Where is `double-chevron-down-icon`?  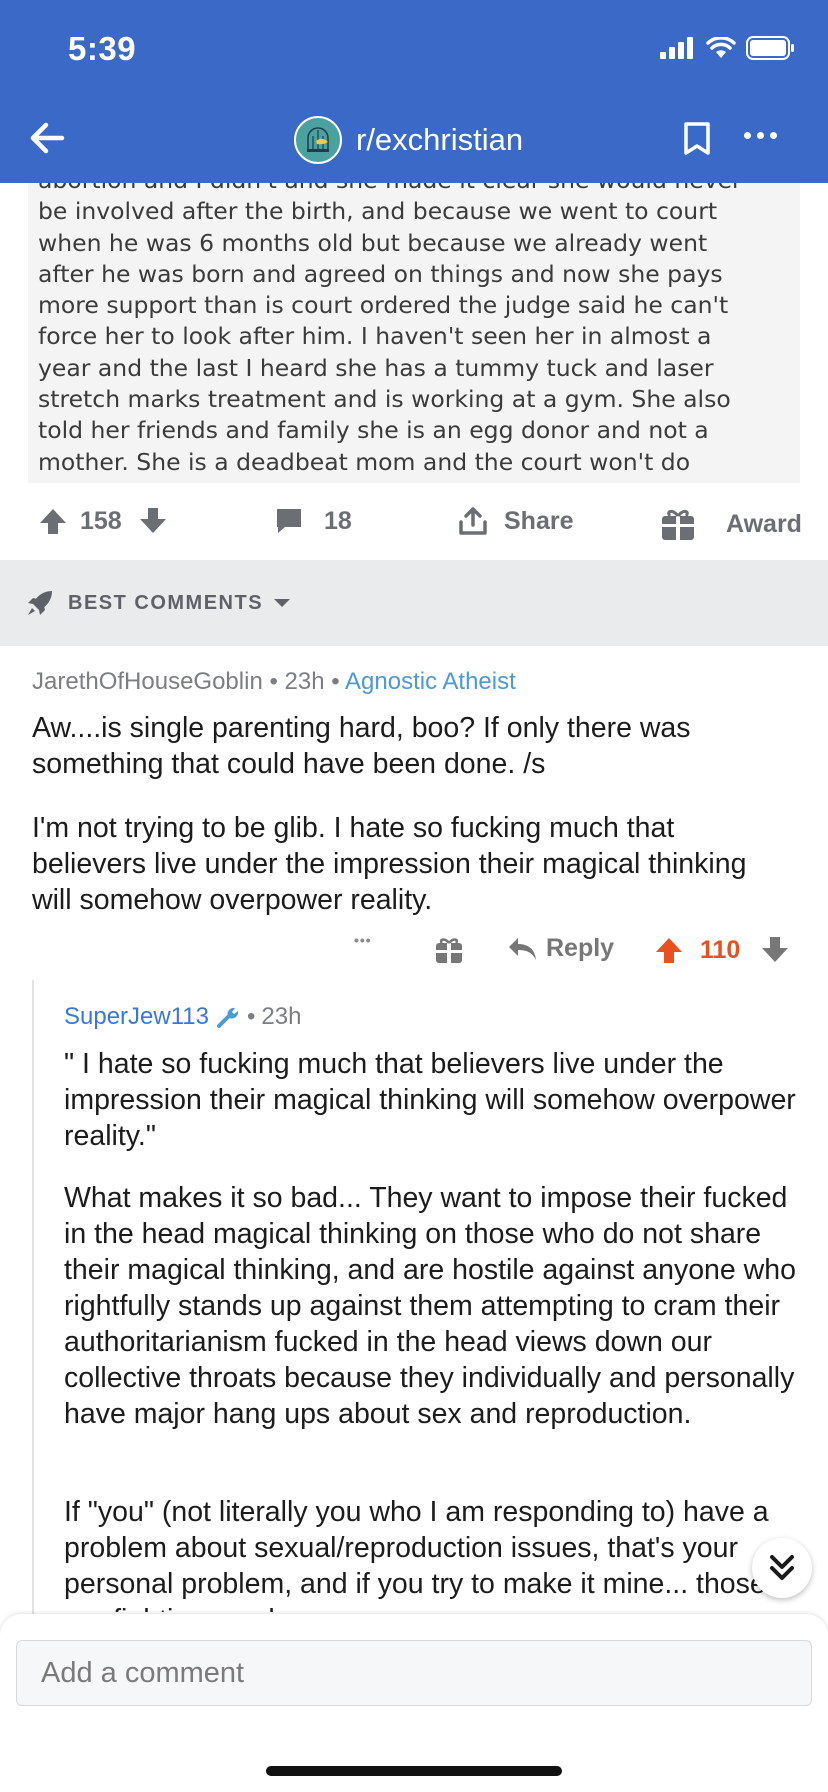 double-chevron-down-icon is located at coordinates (782, 1567).